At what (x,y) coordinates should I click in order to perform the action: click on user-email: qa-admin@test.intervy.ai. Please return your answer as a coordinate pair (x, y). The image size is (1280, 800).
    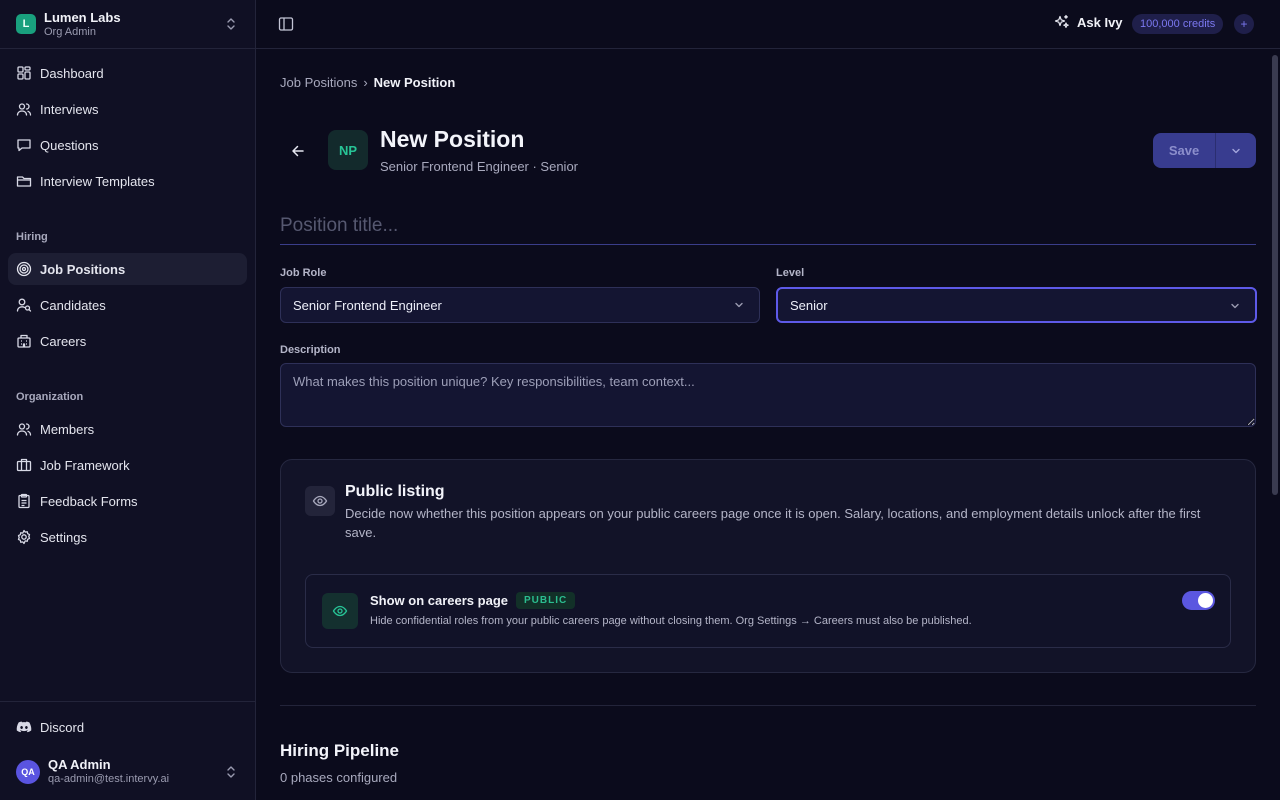
    Looking at the image, I should click on (109, 779).